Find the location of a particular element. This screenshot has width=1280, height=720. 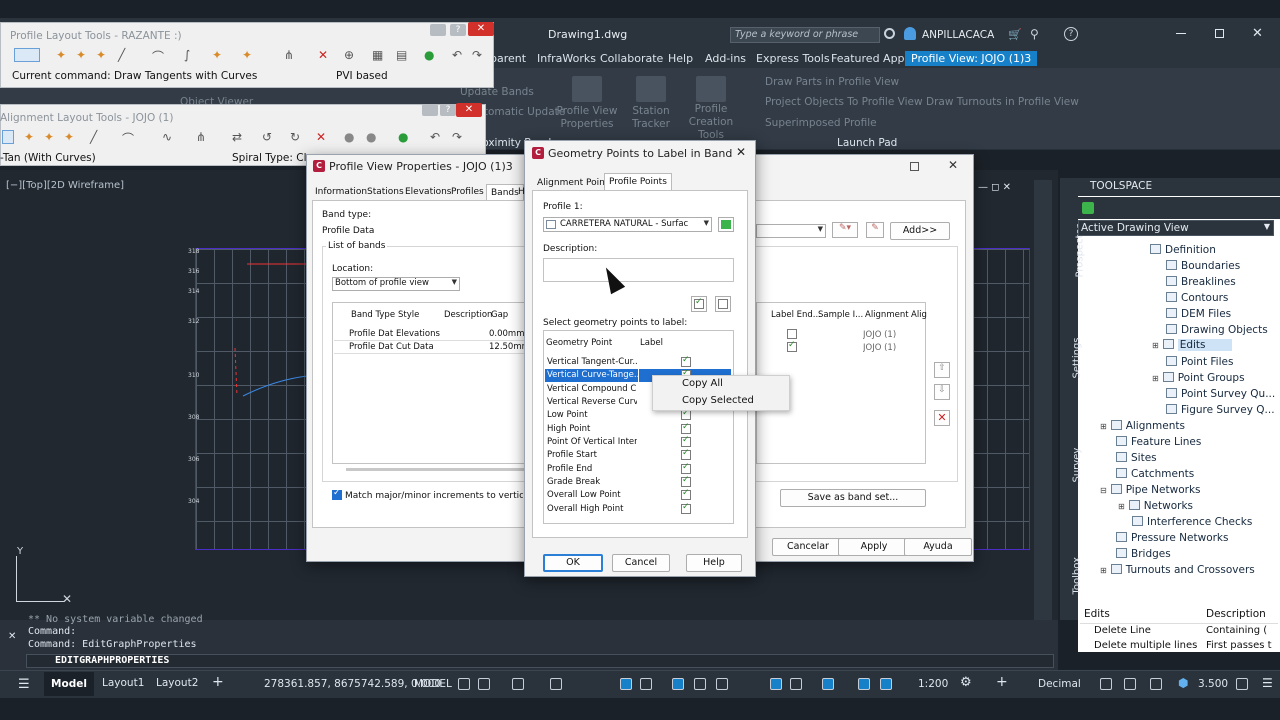

col-band-type: Band Type is located at coordinates (373, 315).